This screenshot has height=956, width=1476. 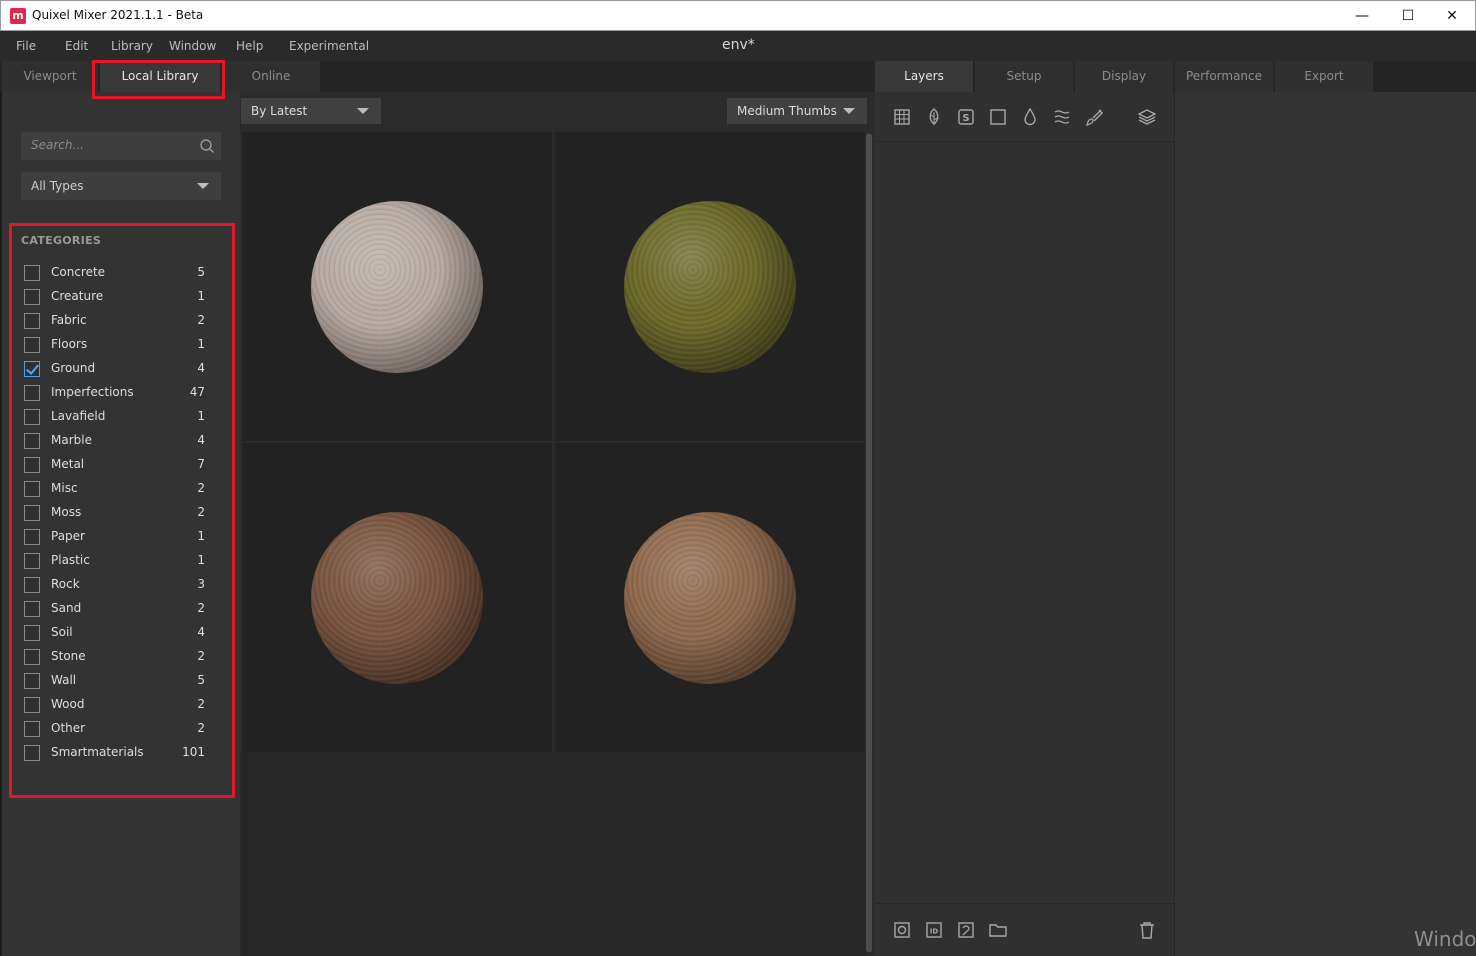 I want to click on menu-library: Library, so click(x=132, y=46).